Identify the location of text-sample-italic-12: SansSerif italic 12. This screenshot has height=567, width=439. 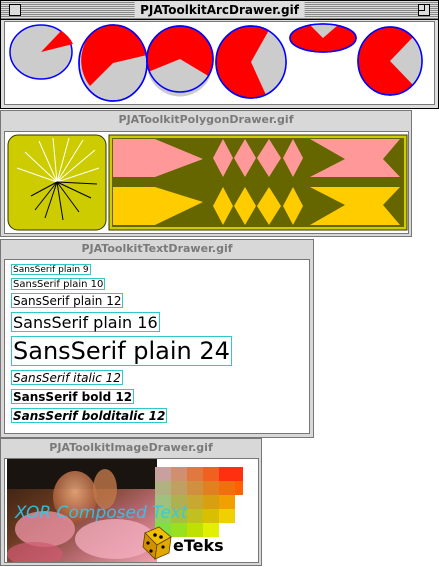
(67, 377).